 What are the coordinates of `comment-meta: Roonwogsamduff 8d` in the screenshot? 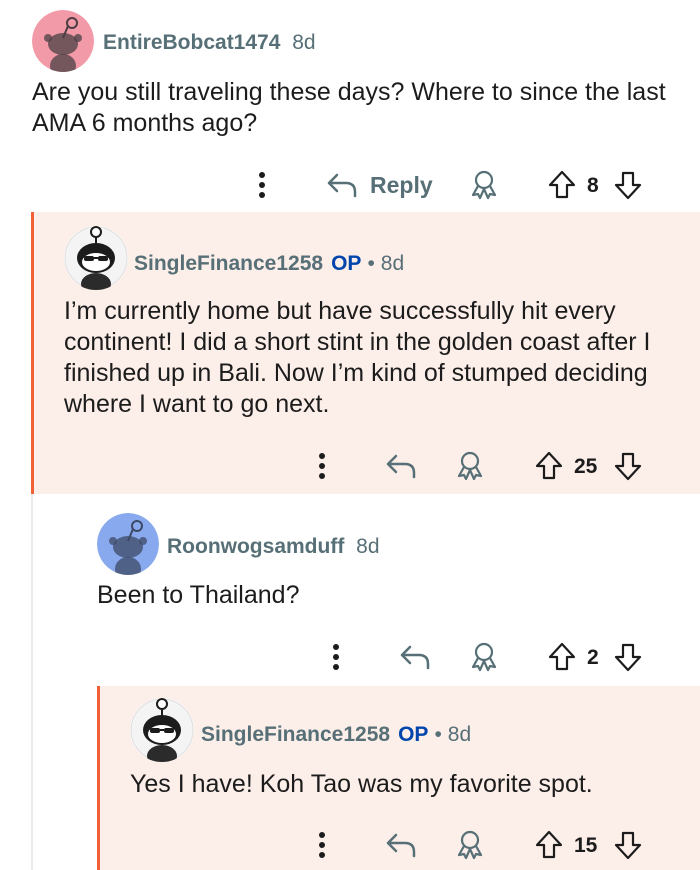 It's located at (273, 547).